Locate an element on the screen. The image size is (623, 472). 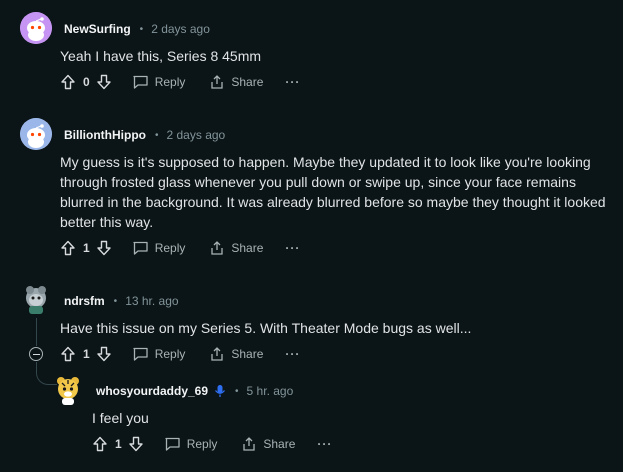
minus-icon is located at coordinates (36, 354).